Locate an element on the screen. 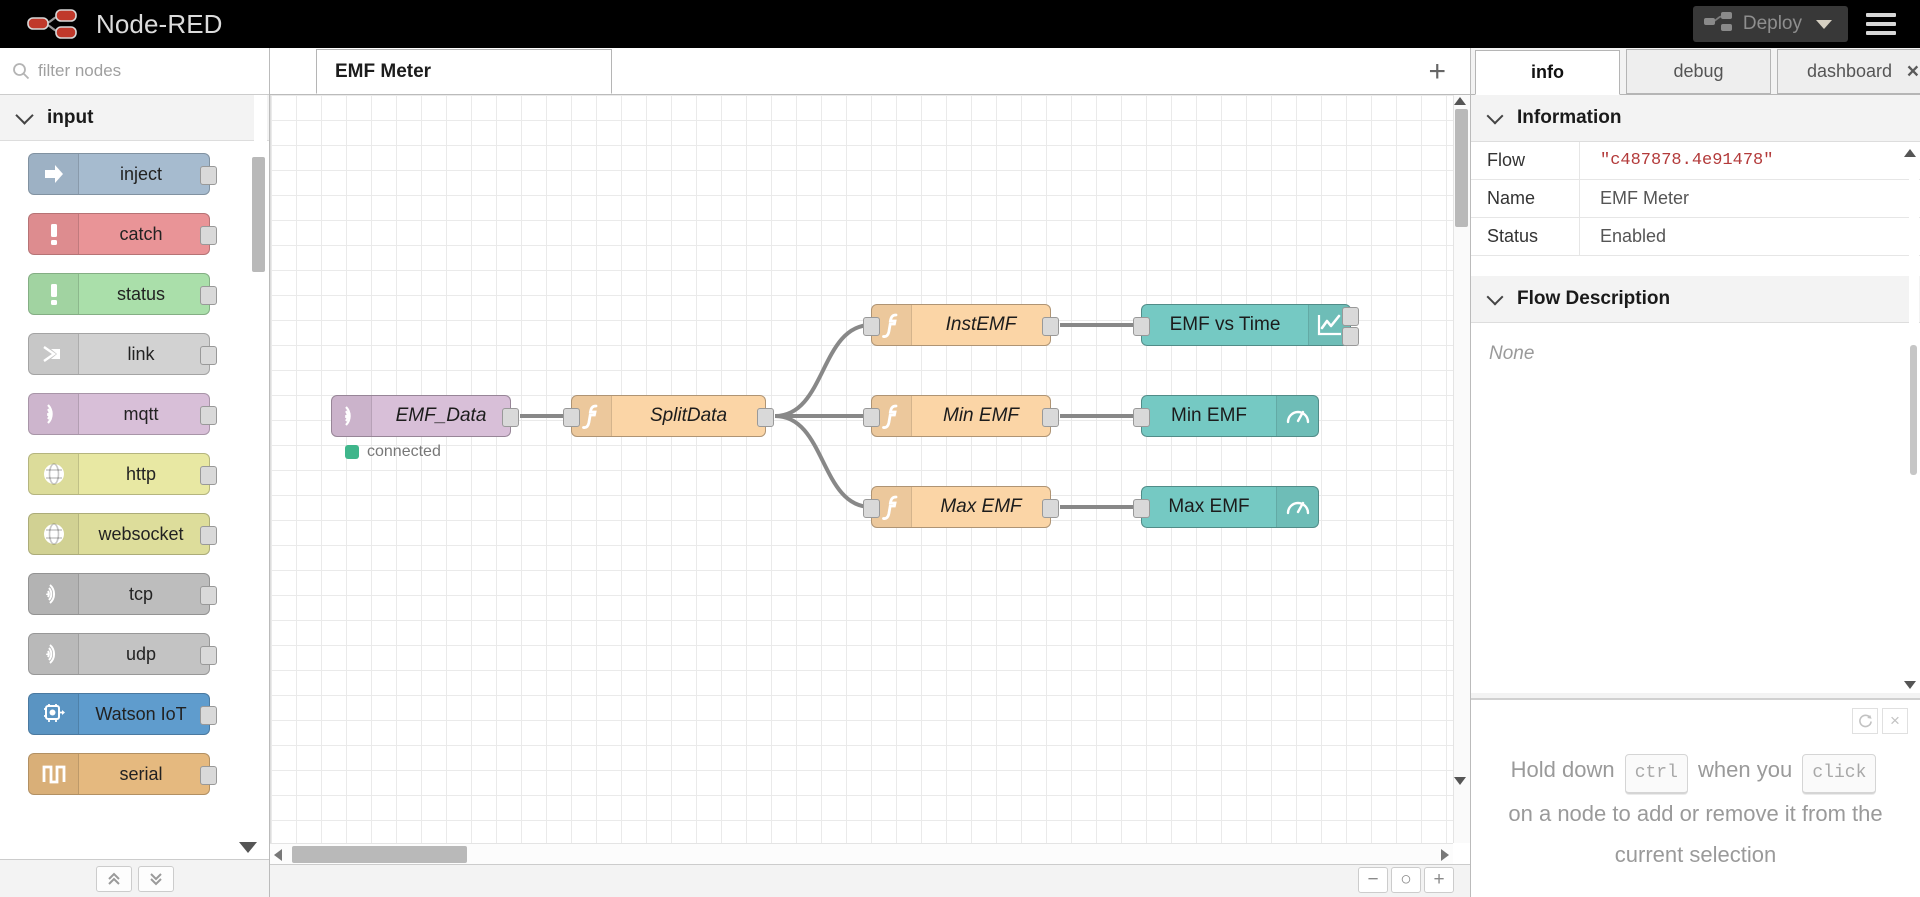 The image size is (1920, 897). information-section-header: Information is located at coordinates (1695, 118).